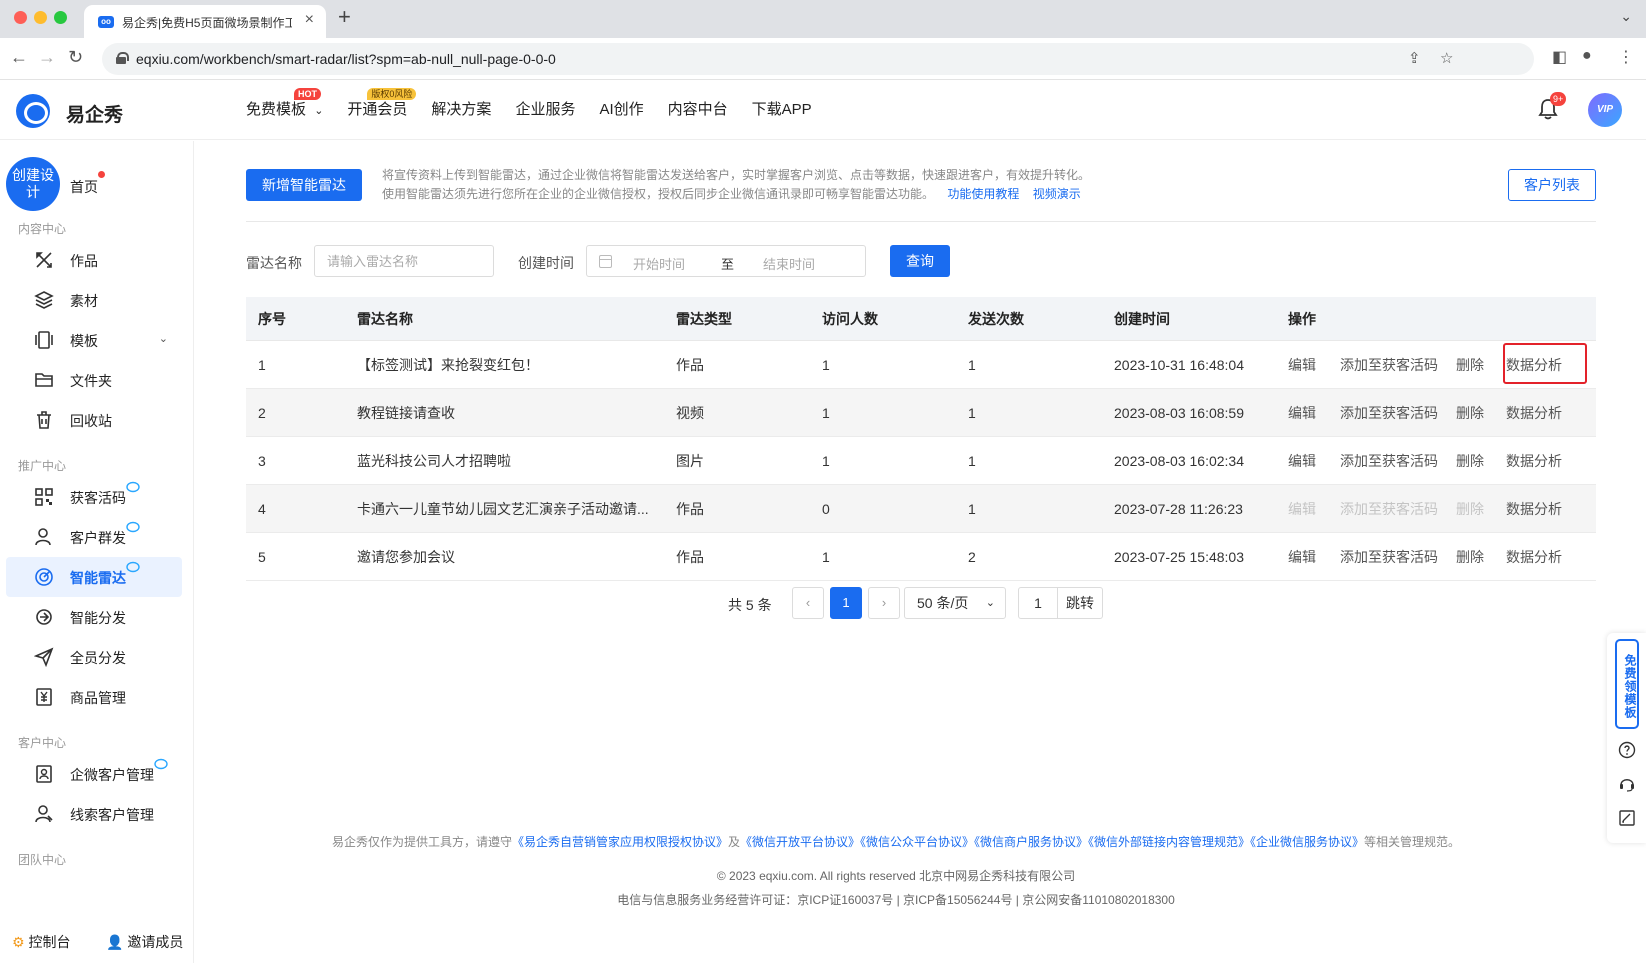 The image size is (1646, 963). I want to click on more-menu-icon: ⋮, so click(1626, 57).